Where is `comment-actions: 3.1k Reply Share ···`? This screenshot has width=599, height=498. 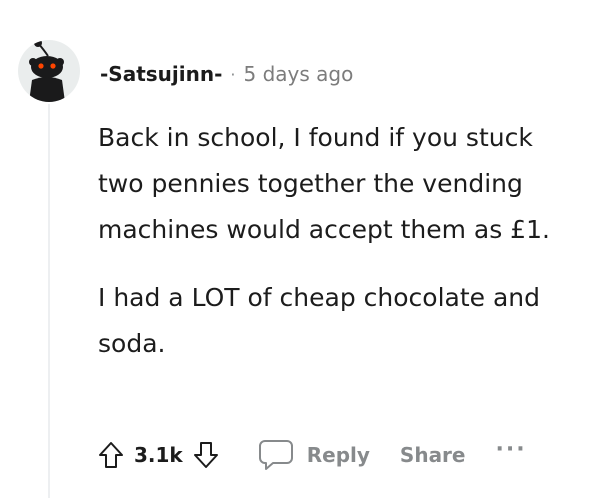 comment-actions: 3.1k Reply Share ··· is located at coordinates (312, 454).